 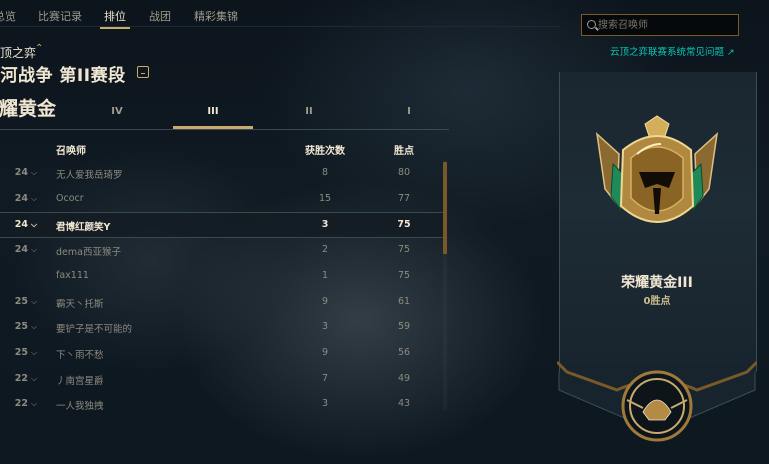 What do you see at coordinates (222, 173) in the screenshot?
I see `table-row: 24 ⌵ 无人爱我岳琦罗 8 80` at bounding box center [222, 173].